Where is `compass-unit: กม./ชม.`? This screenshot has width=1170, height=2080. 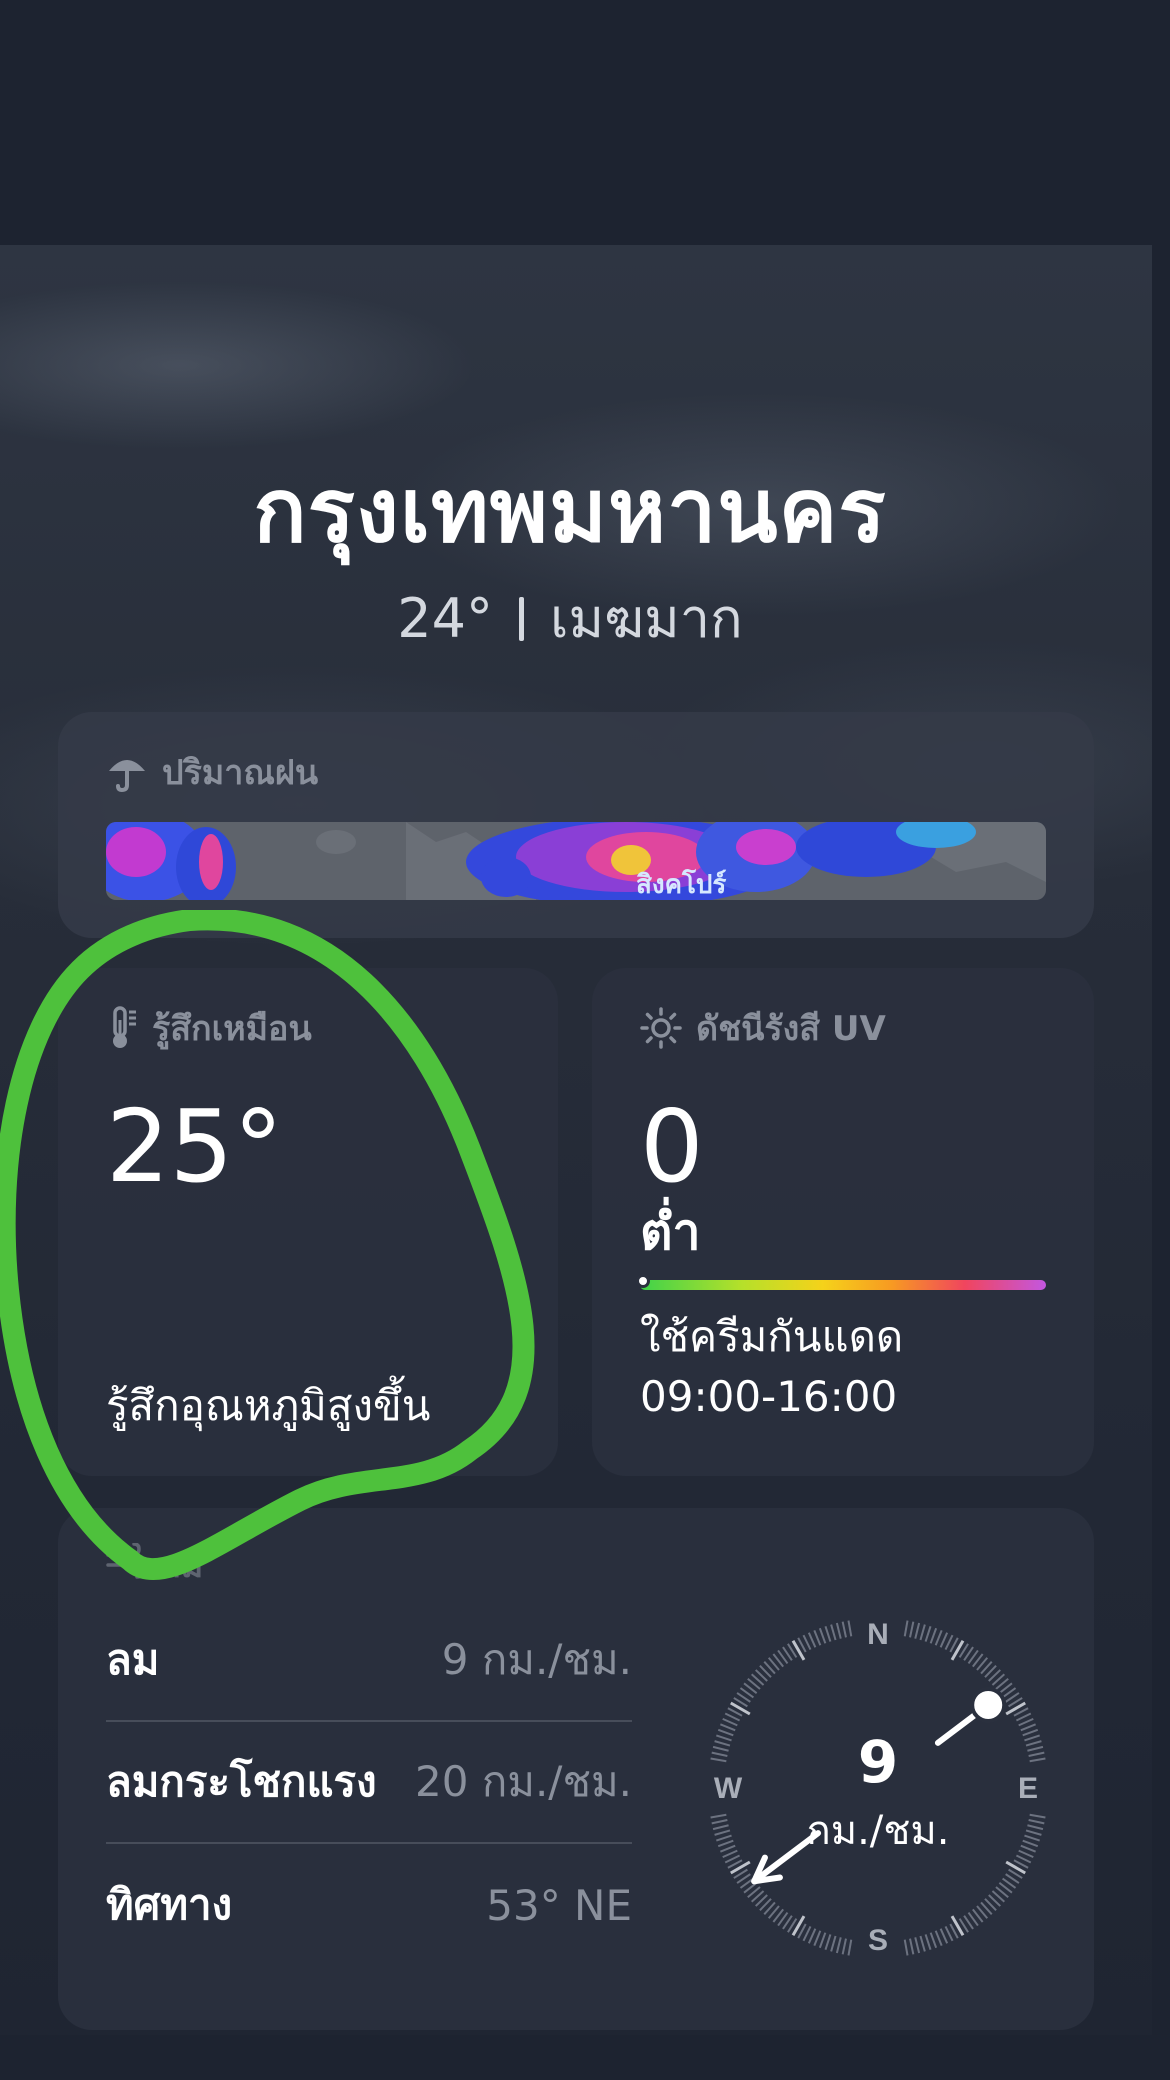 compass-unit: กม./ชม. is located at coordinates (878, 1831).